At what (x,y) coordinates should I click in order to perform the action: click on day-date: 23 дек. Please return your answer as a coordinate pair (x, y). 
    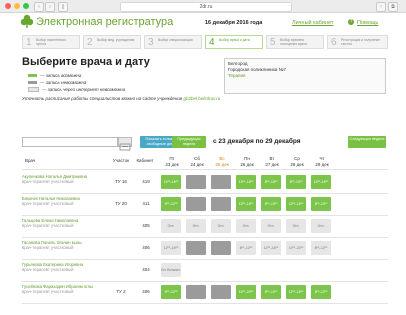
    Looking at the image, I should click on (172, 164).